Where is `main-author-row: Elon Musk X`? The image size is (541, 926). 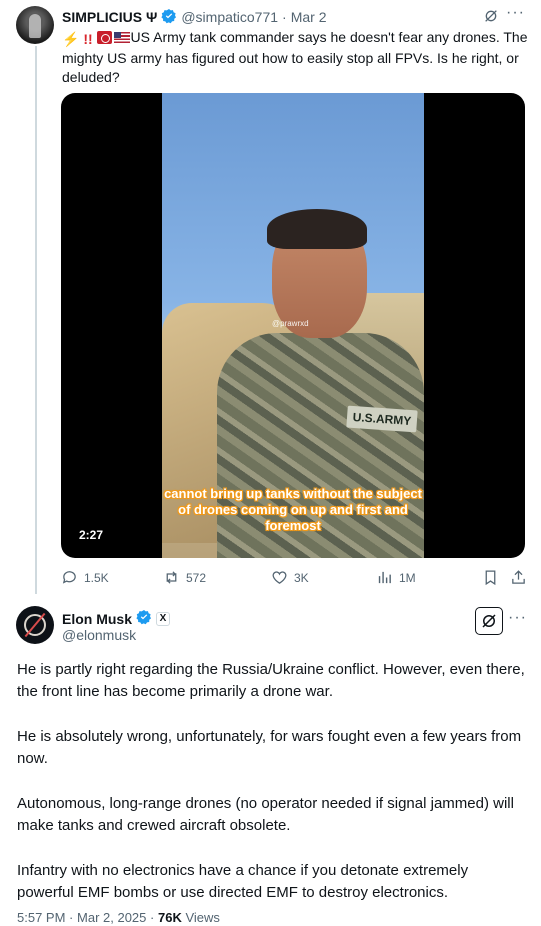 main-author-row: Elon Musk X is located at coordinates (116, 618).